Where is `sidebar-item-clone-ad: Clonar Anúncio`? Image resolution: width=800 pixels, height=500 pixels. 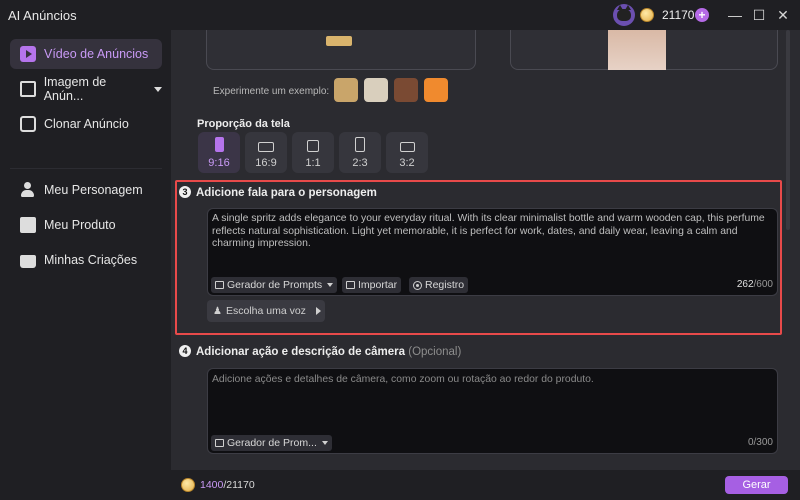
sidebar-item-clone-ad: Clonar Anúncio is located at coordinates (86, 124).